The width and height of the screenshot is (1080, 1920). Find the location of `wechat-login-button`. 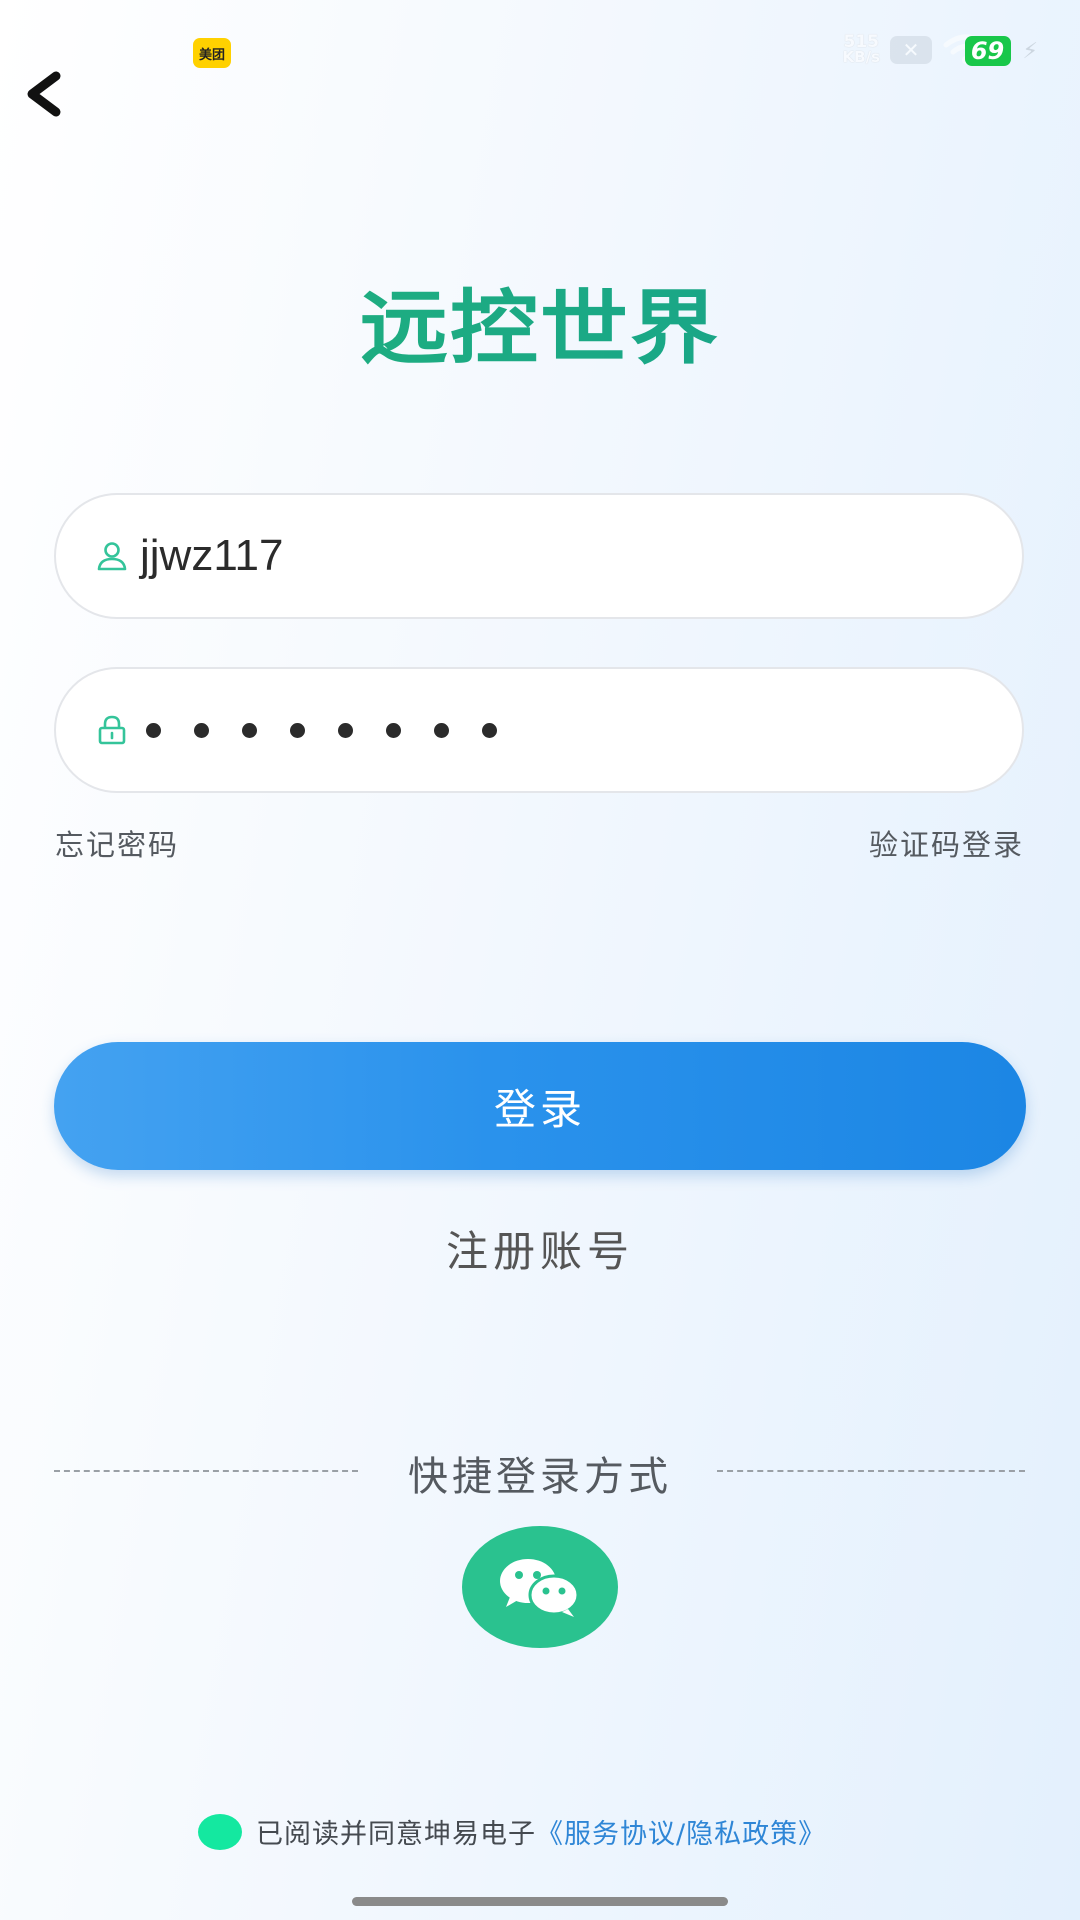

wechat-login-button is located at coordinates (540, 1587).